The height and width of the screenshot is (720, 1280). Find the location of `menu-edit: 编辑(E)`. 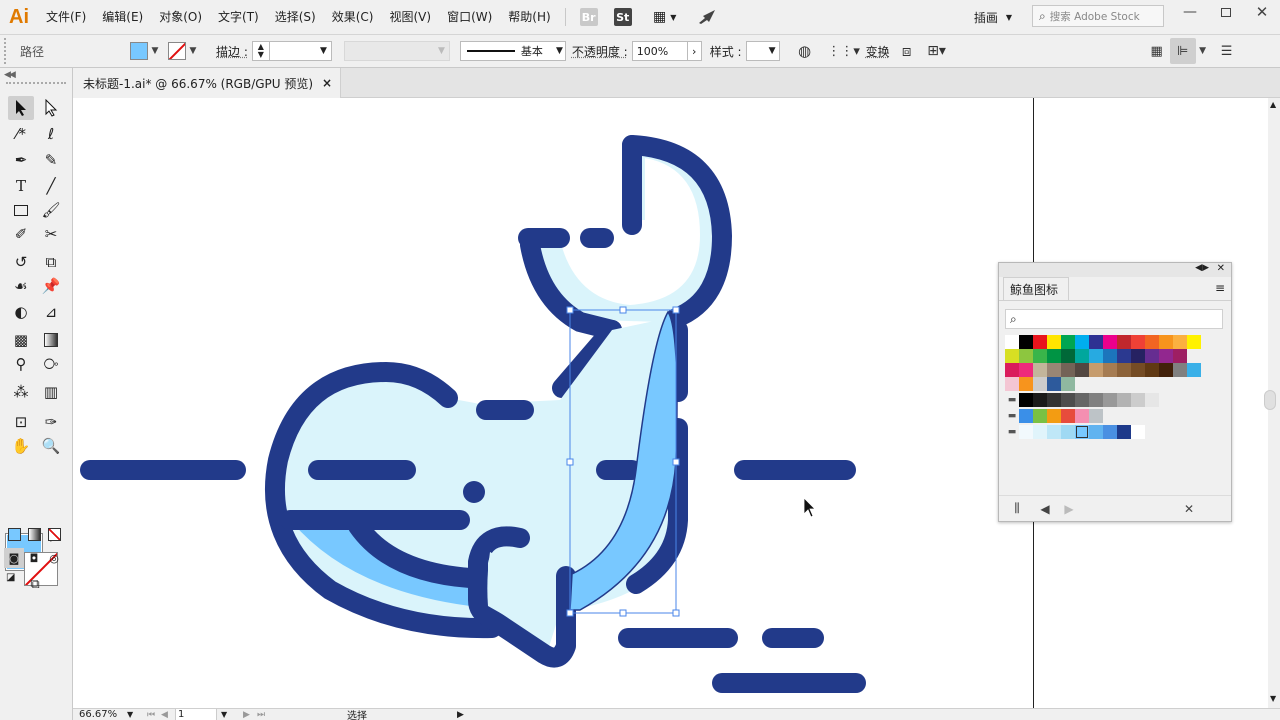

menu-edit: 编辑(E) is located at coordinates (122, 17).